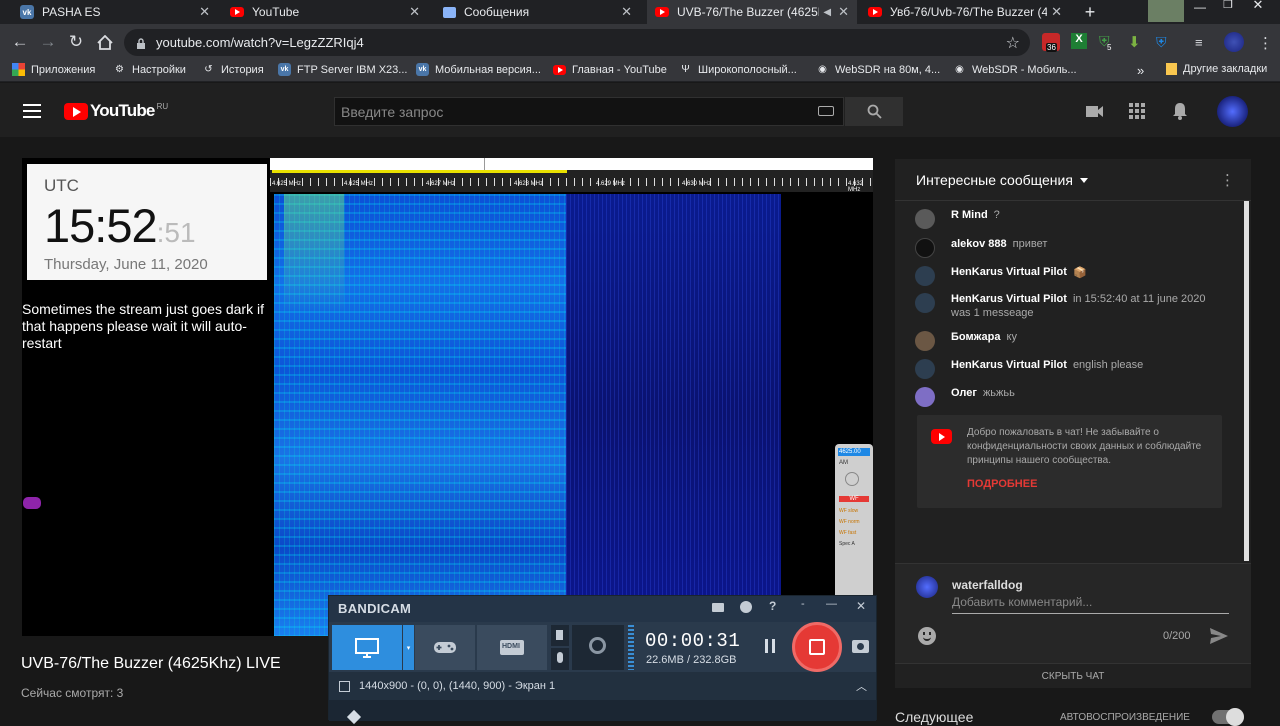  I want to click on camera-icon, so click(860, 646).